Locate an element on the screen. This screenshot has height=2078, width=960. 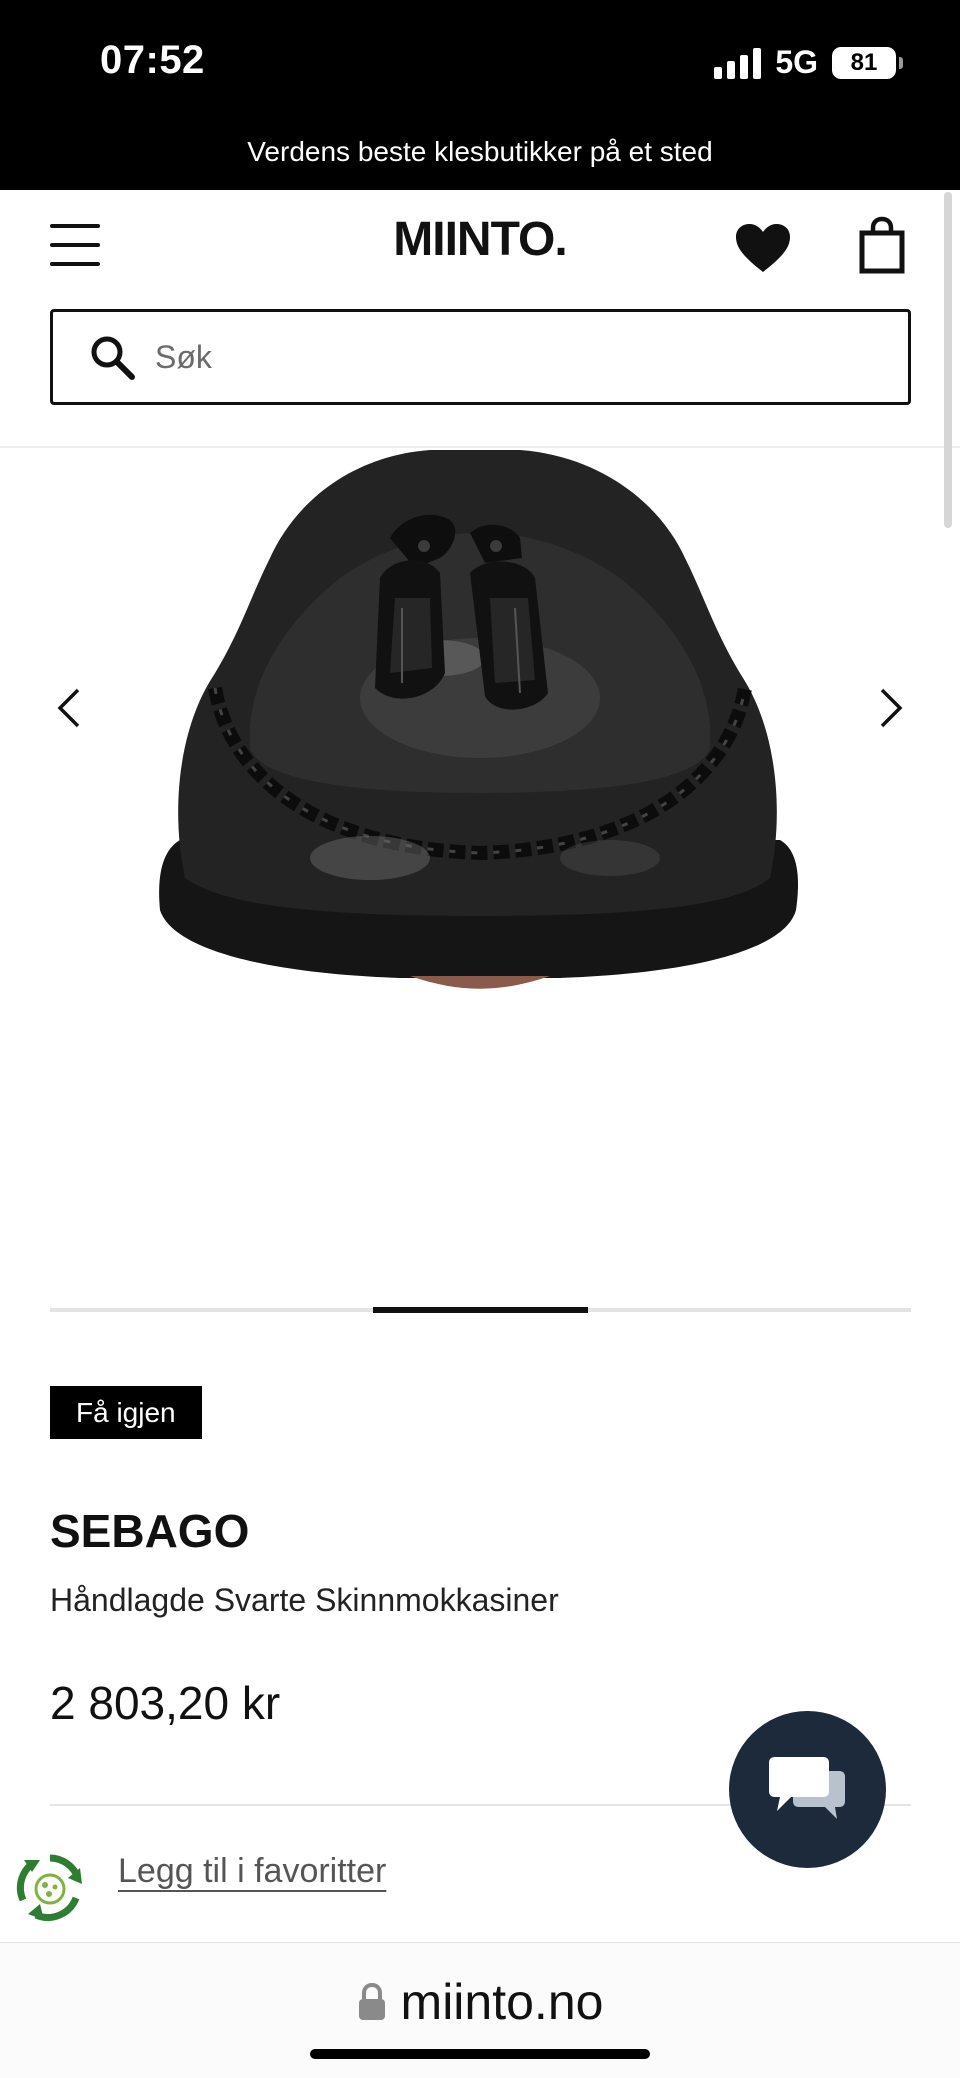
favorites-button is located at coordinates (763, 248).